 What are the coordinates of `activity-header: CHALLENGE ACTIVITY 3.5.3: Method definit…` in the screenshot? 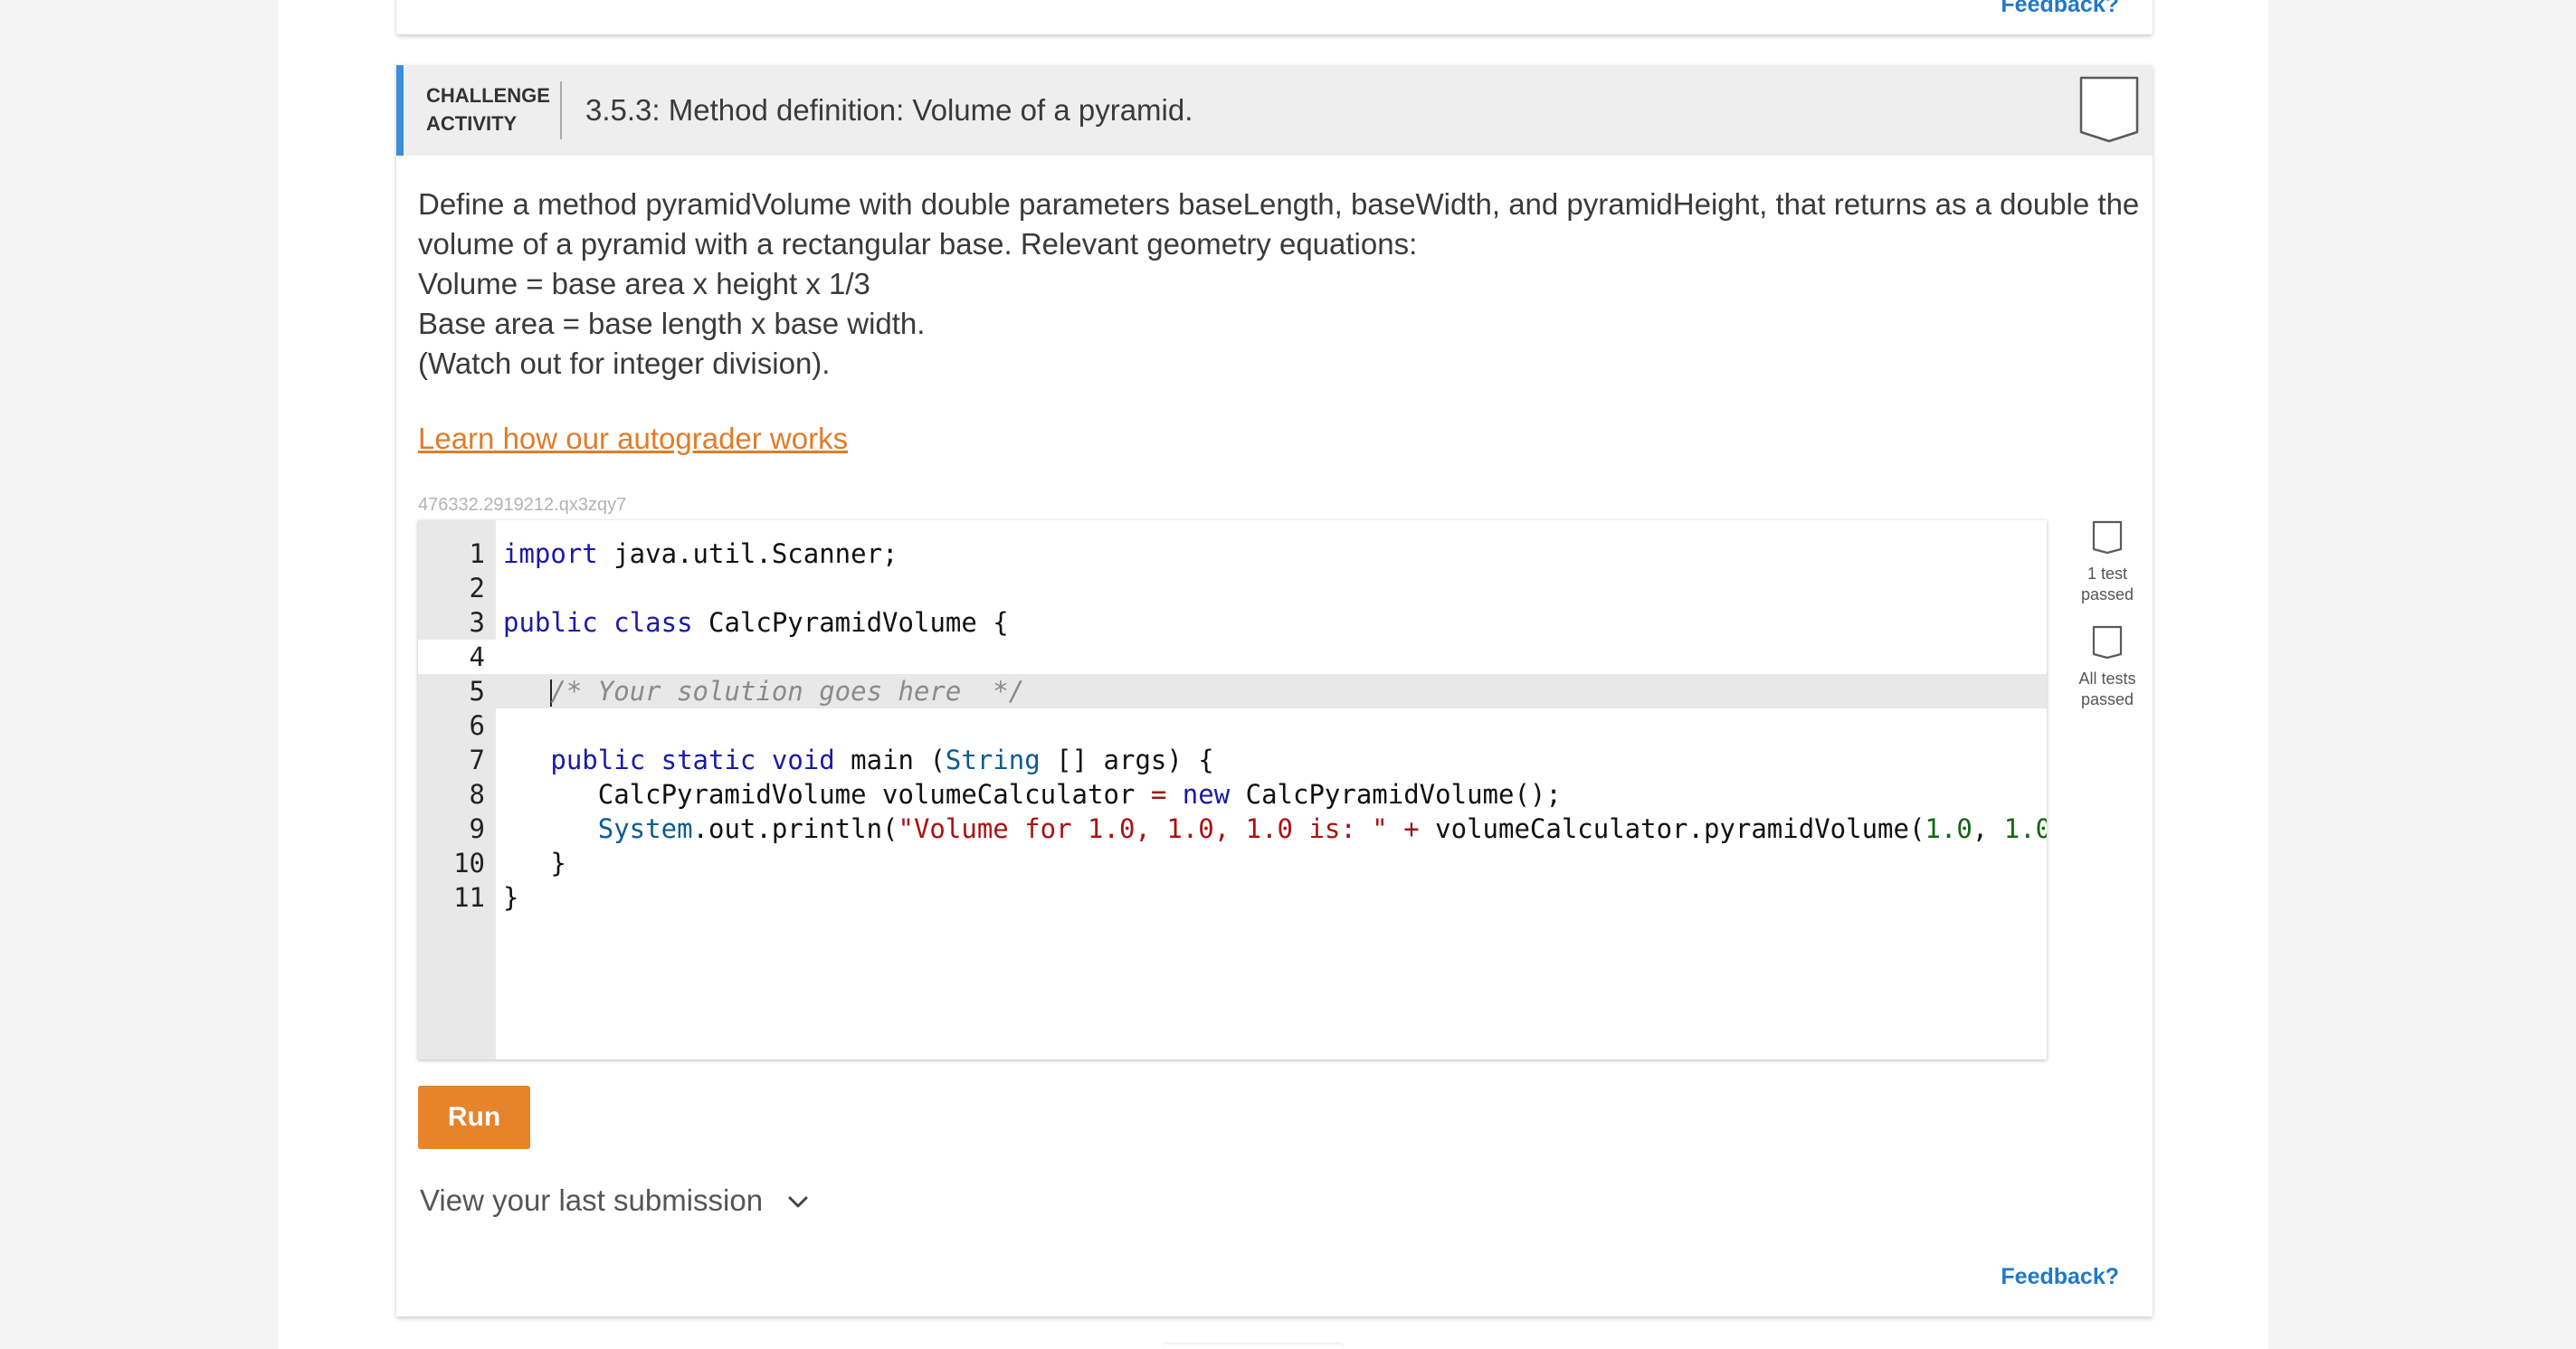 It's located at (1274, 111).